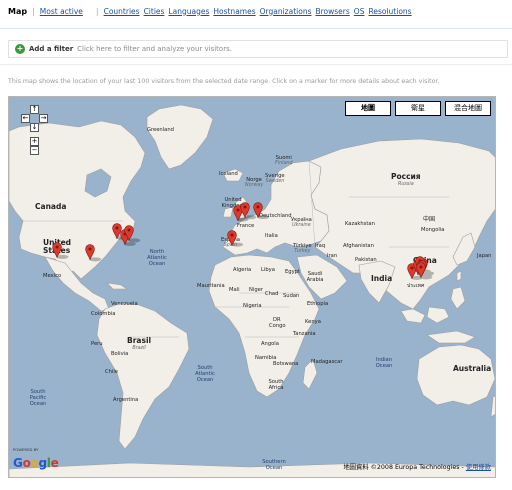  I want to click on nav-link-countries: Countries, so click(122, 11).